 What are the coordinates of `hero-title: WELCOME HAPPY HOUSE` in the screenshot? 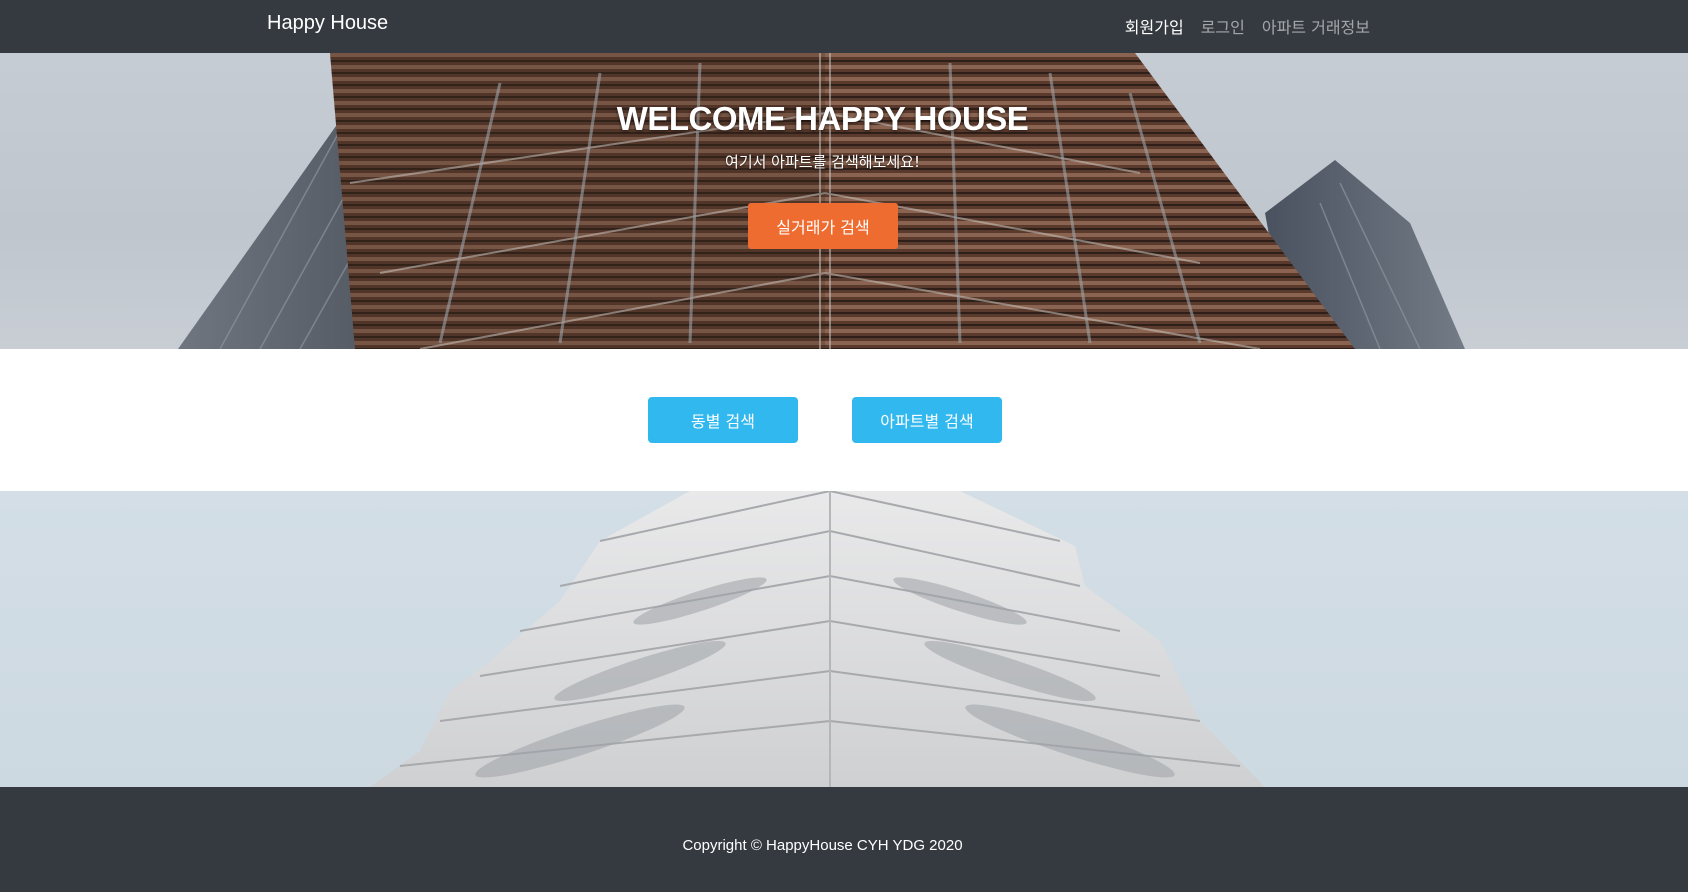 It's located at (822, 118).